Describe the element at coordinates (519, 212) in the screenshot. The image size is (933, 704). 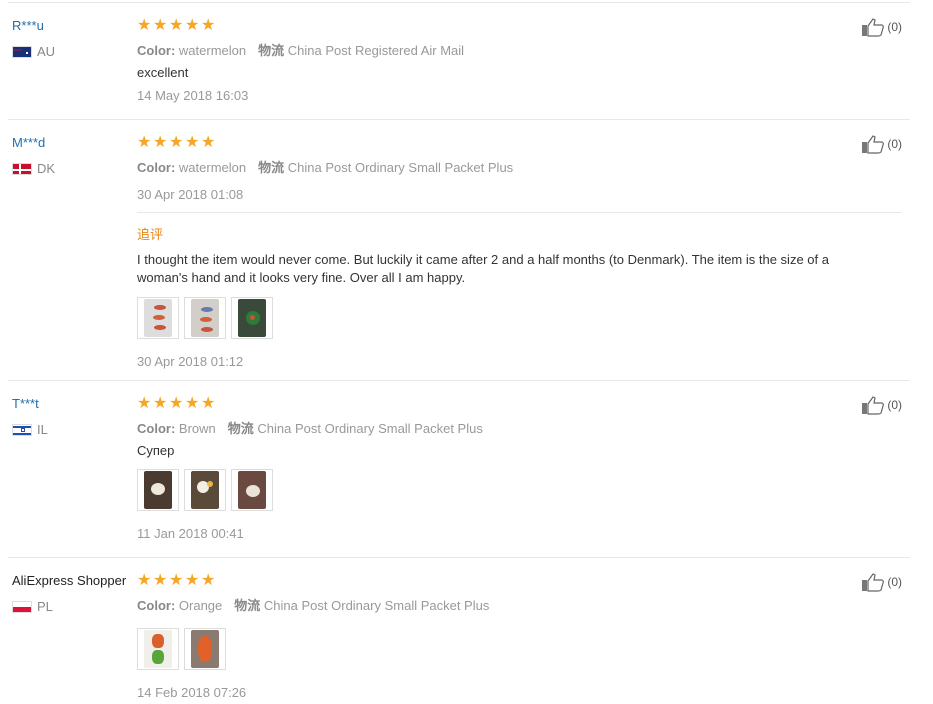
I see `followup-divider` at that location.